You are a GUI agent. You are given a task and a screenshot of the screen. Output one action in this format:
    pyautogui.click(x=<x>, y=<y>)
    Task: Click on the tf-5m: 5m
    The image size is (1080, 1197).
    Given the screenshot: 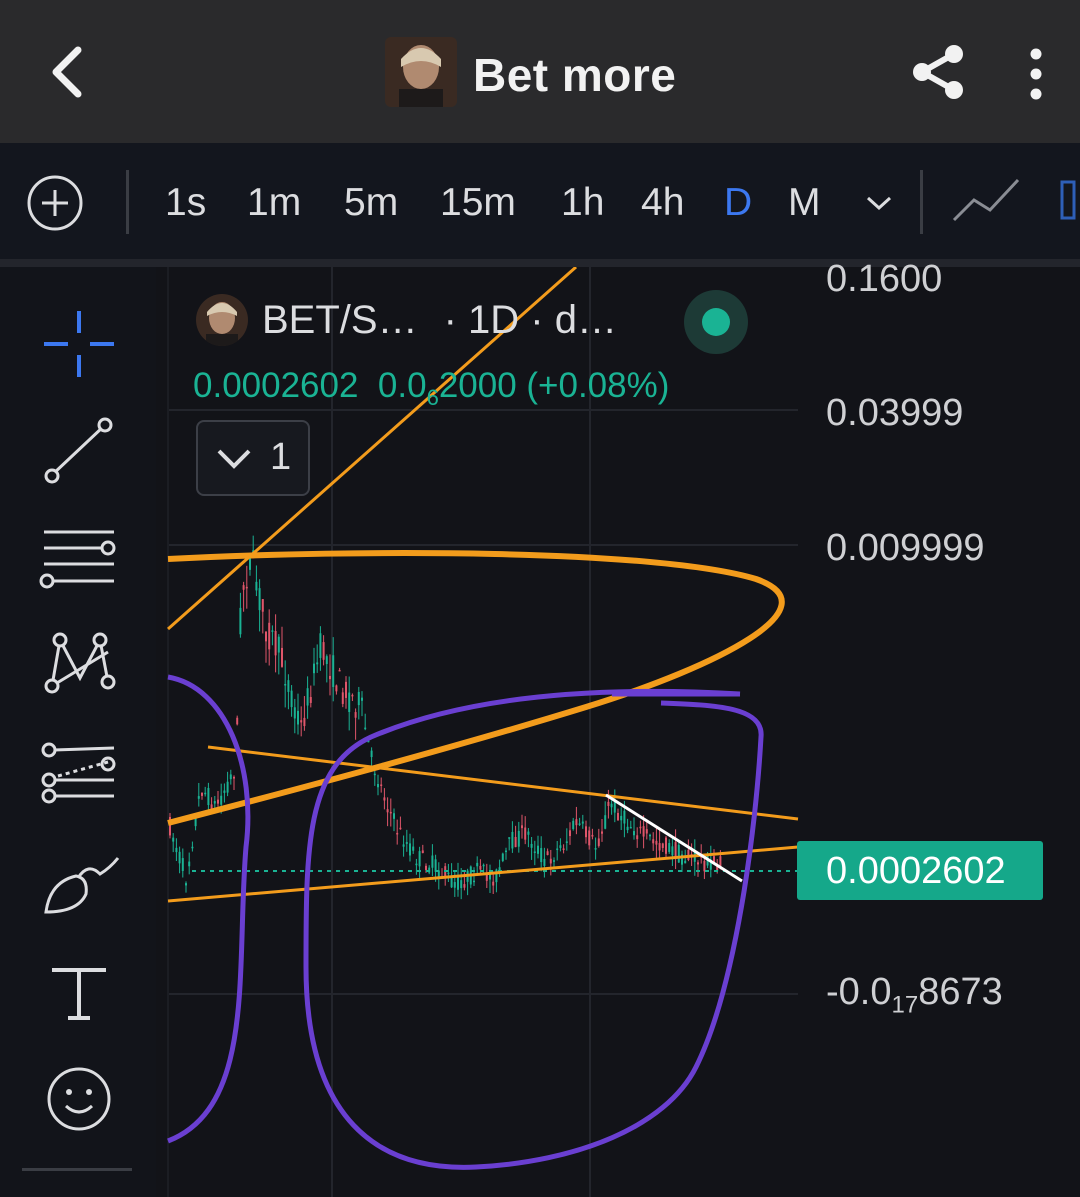 What is the action you would take?
    pyautogui.click(x=371, y=203)
    